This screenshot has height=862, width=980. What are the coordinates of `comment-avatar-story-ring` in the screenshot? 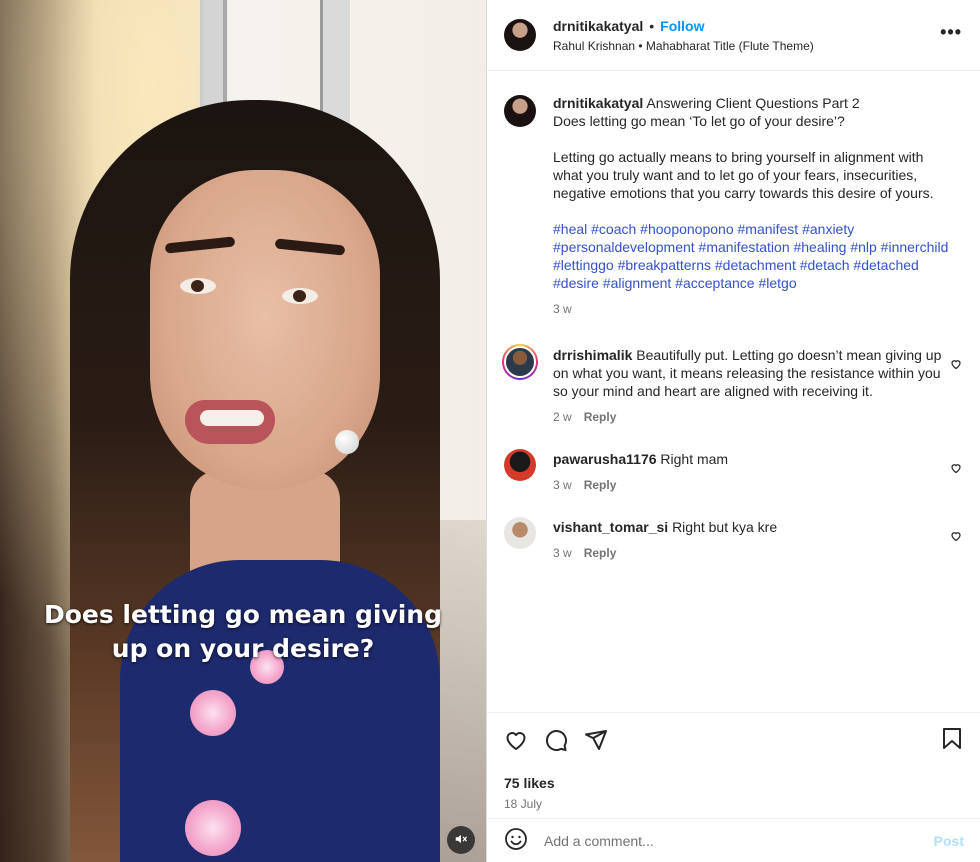 It's located at (520, 362).